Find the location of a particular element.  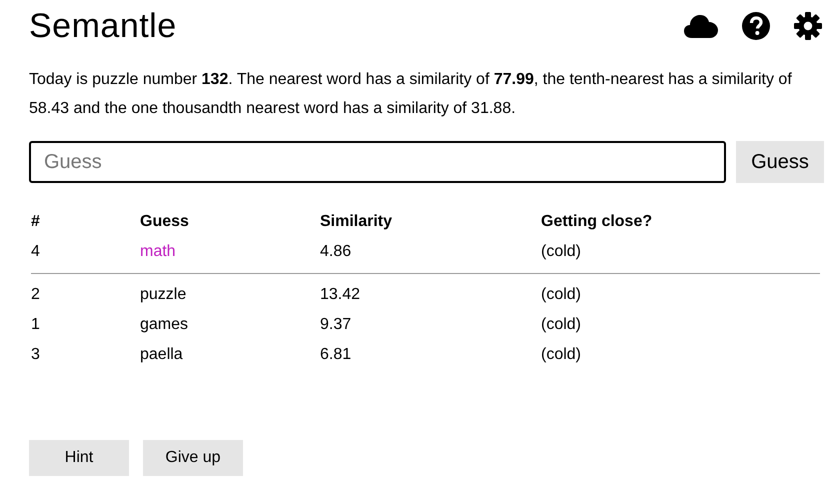

guess-field: Guess is located at coordinates (377, 162).